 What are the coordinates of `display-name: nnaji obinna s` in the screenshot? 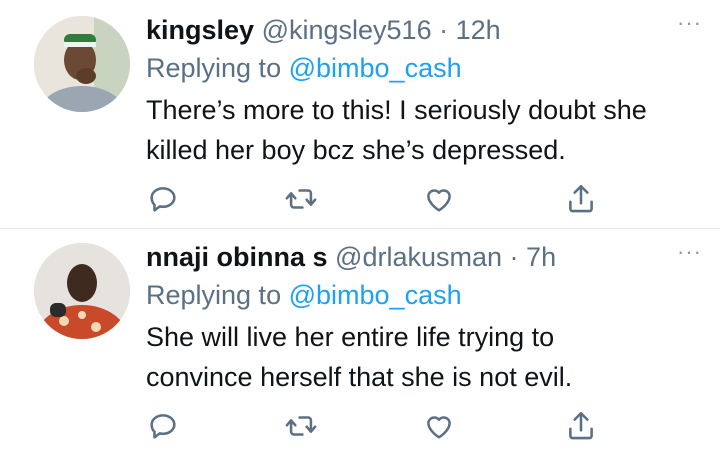 It's located at (237, 257).